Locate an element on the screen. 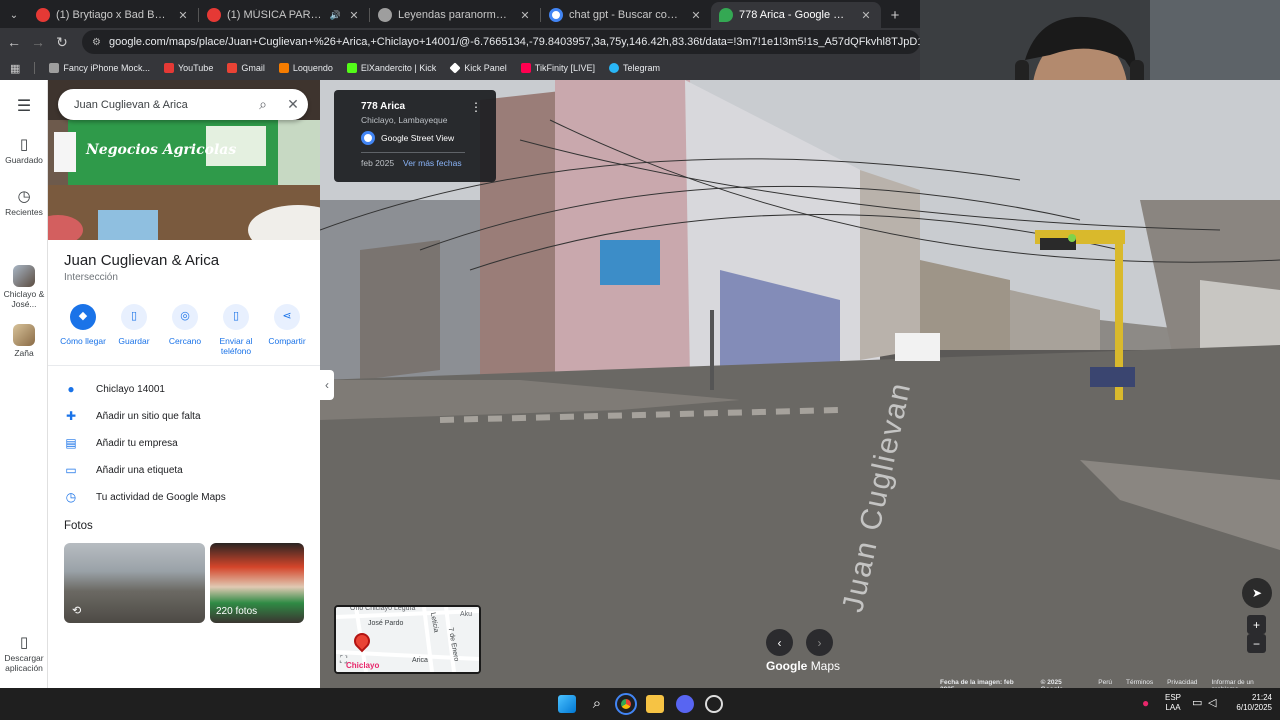 The image size is (1280, 720). bookmark-gmail: Gmail is located at coordinates (246, 68).